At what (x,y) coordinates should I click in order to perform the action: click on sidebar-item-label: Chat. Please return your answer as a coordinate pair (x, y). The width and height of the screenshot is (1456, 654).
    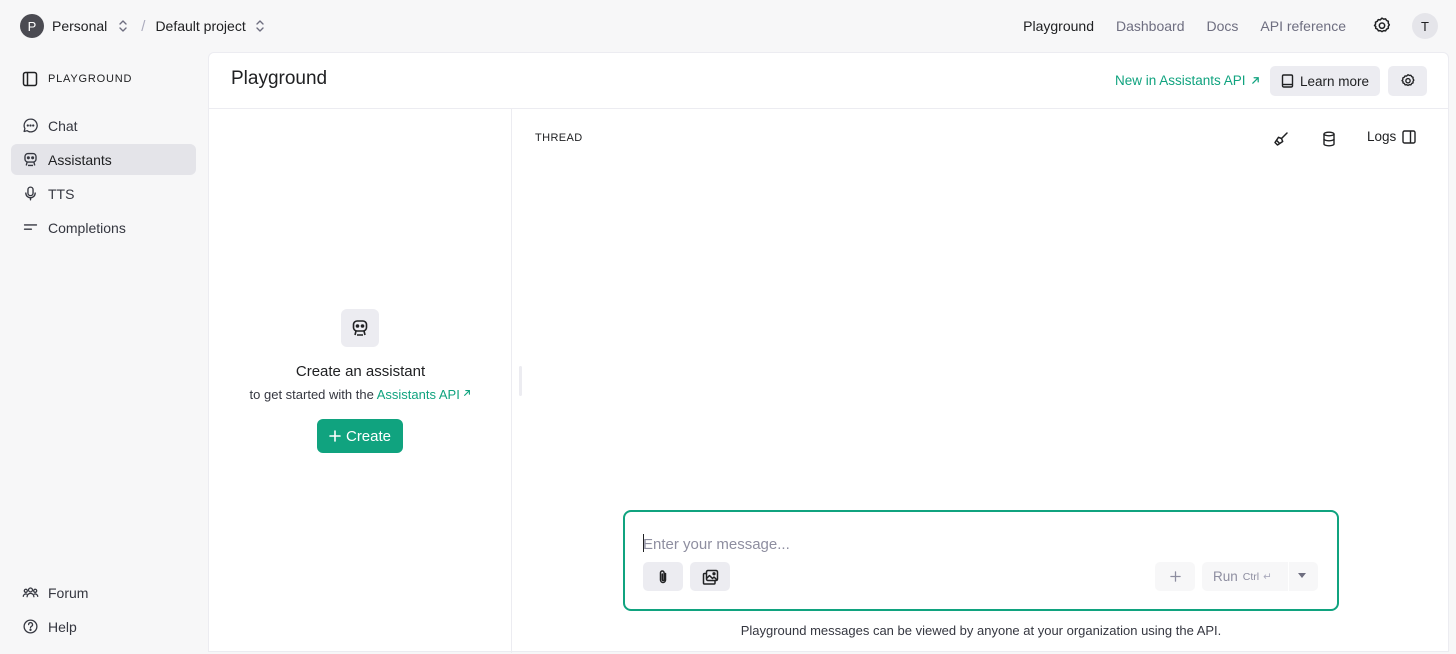
    Looking at the image, I should click on (63, 125).